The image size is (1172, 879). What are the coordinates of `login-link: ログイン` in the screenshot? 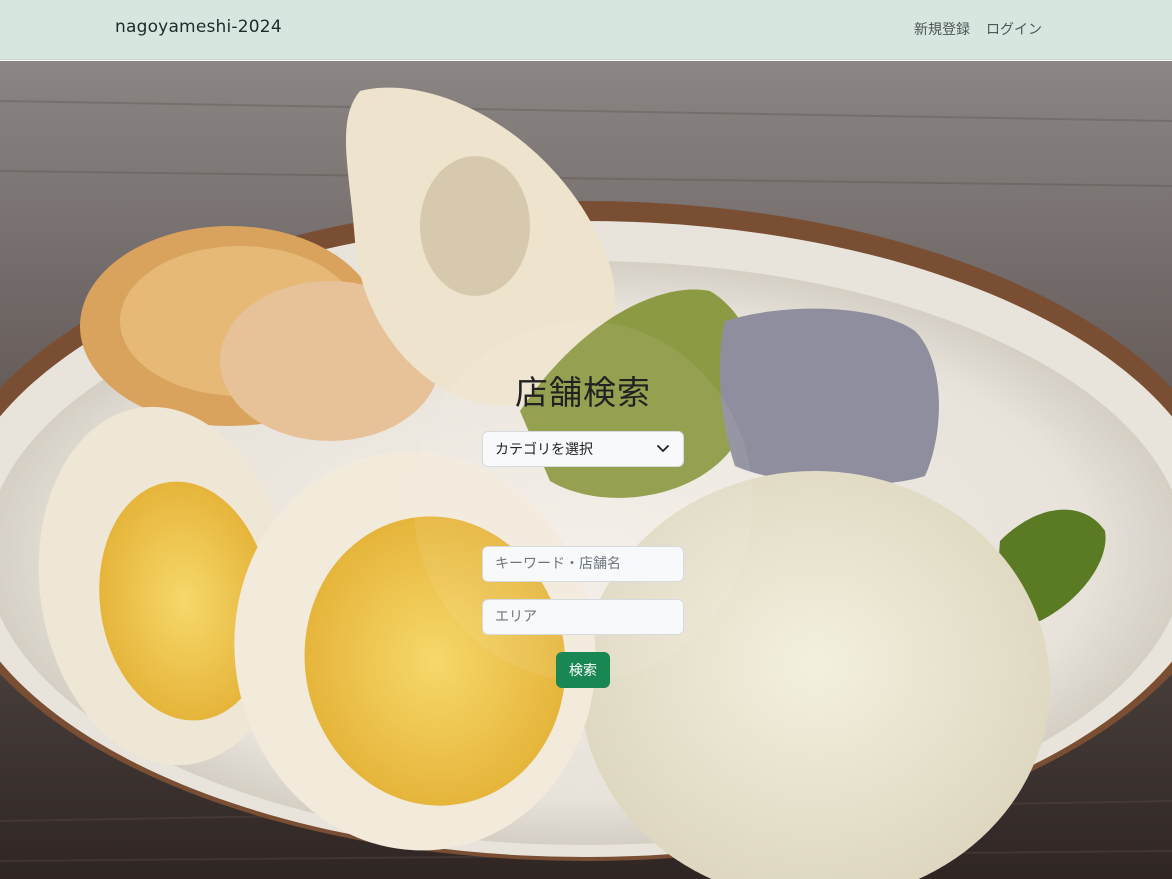 It's located at (1014, 29).